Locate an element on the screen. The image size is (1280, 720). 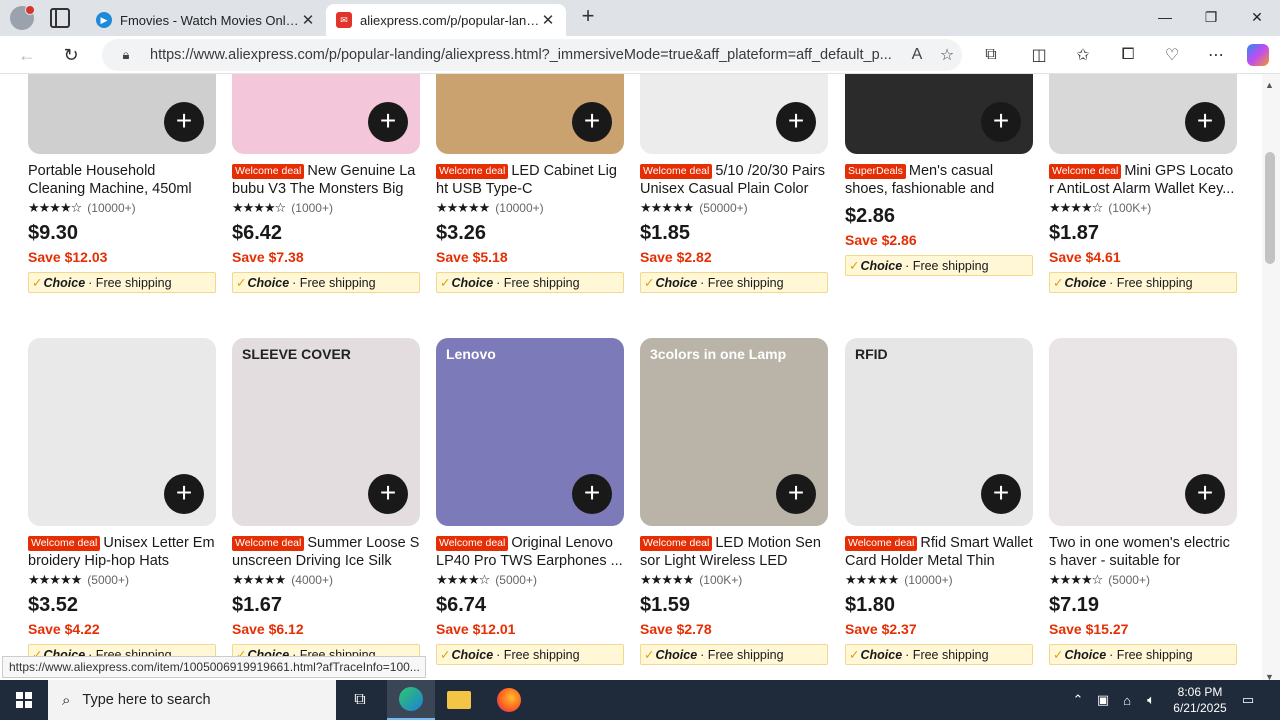
profile-avatar-icon is located at coordinates (22, 17).